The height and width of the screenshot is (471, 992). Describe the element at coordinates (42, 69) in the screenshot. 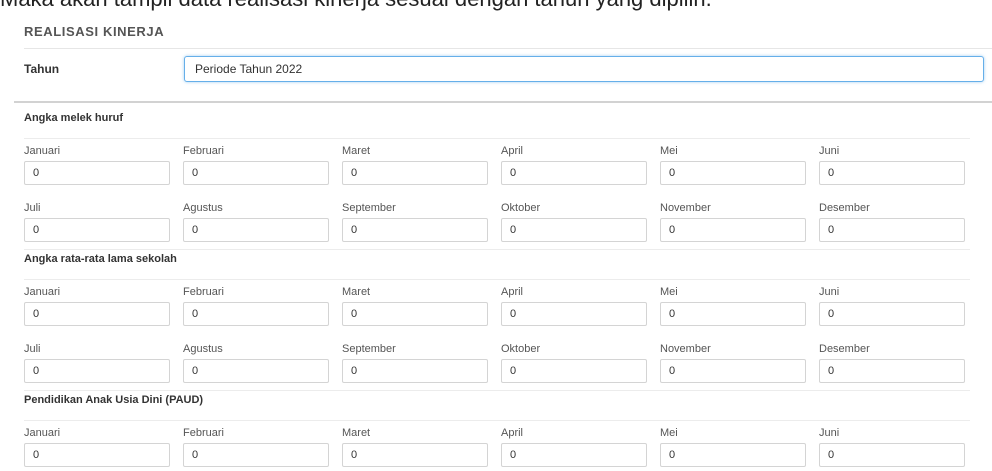

I see `year-label: Tahun` at that location.